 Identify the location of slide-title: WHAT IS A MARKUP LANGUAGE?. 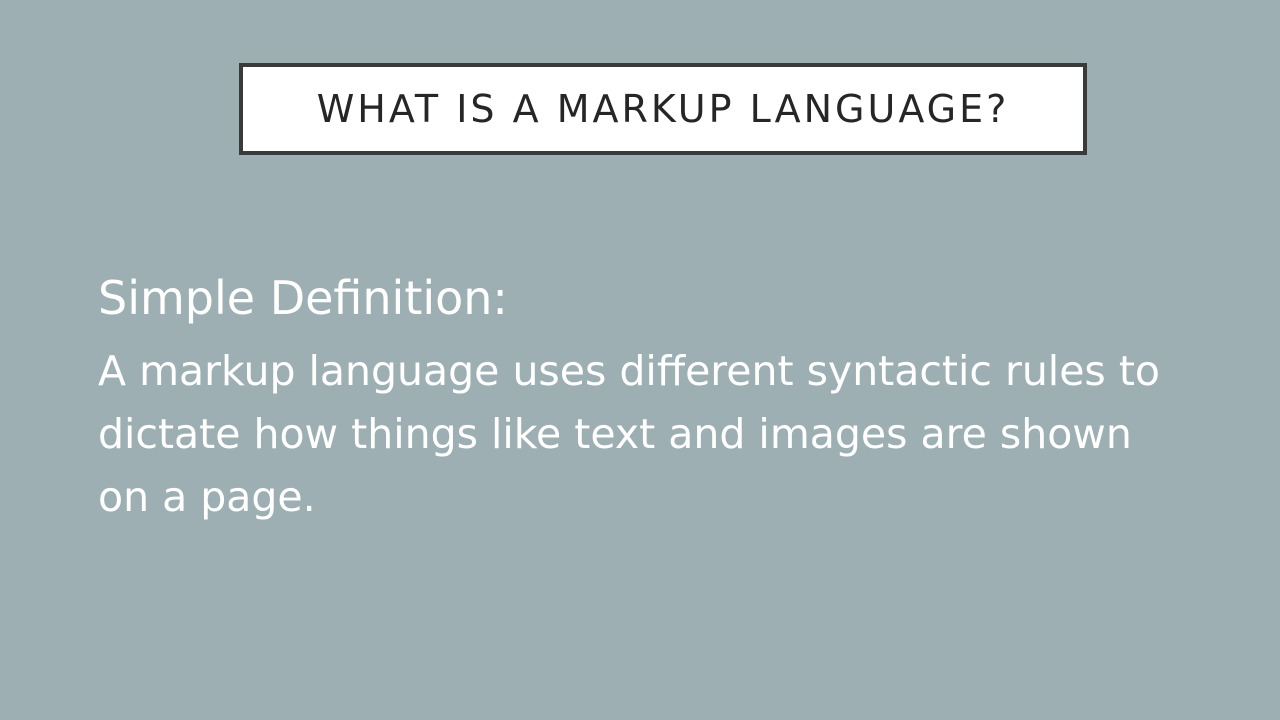
(663, 109).